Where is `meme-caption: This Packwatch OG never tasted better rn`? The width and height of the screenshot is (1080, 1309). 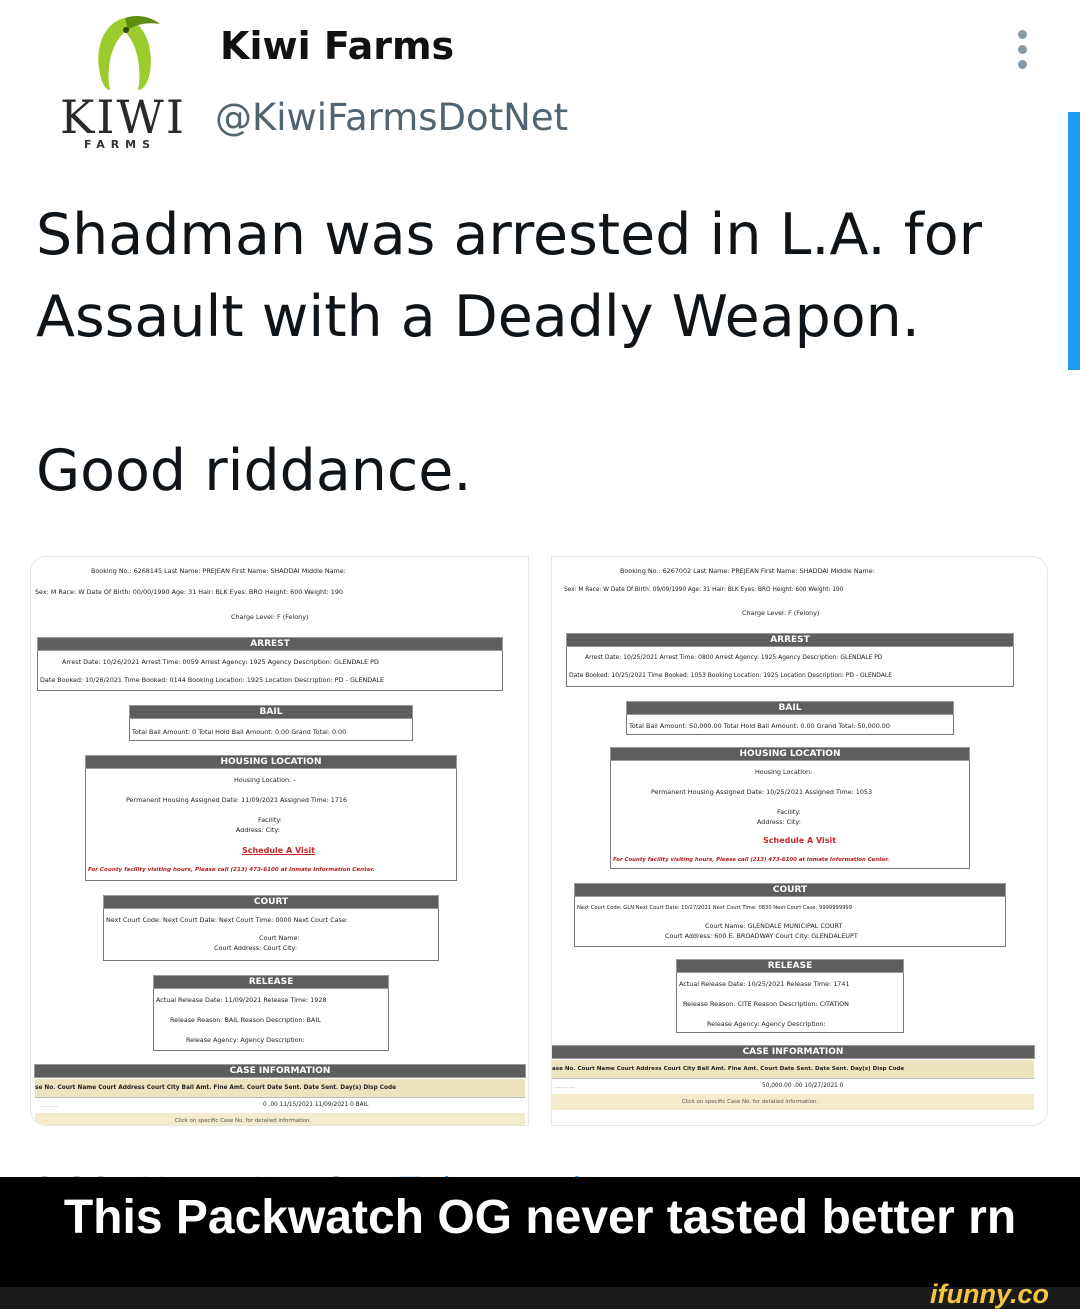
meme-caption: This Packwatch OG never tasted better rn is located at coordinates (540, 1217).